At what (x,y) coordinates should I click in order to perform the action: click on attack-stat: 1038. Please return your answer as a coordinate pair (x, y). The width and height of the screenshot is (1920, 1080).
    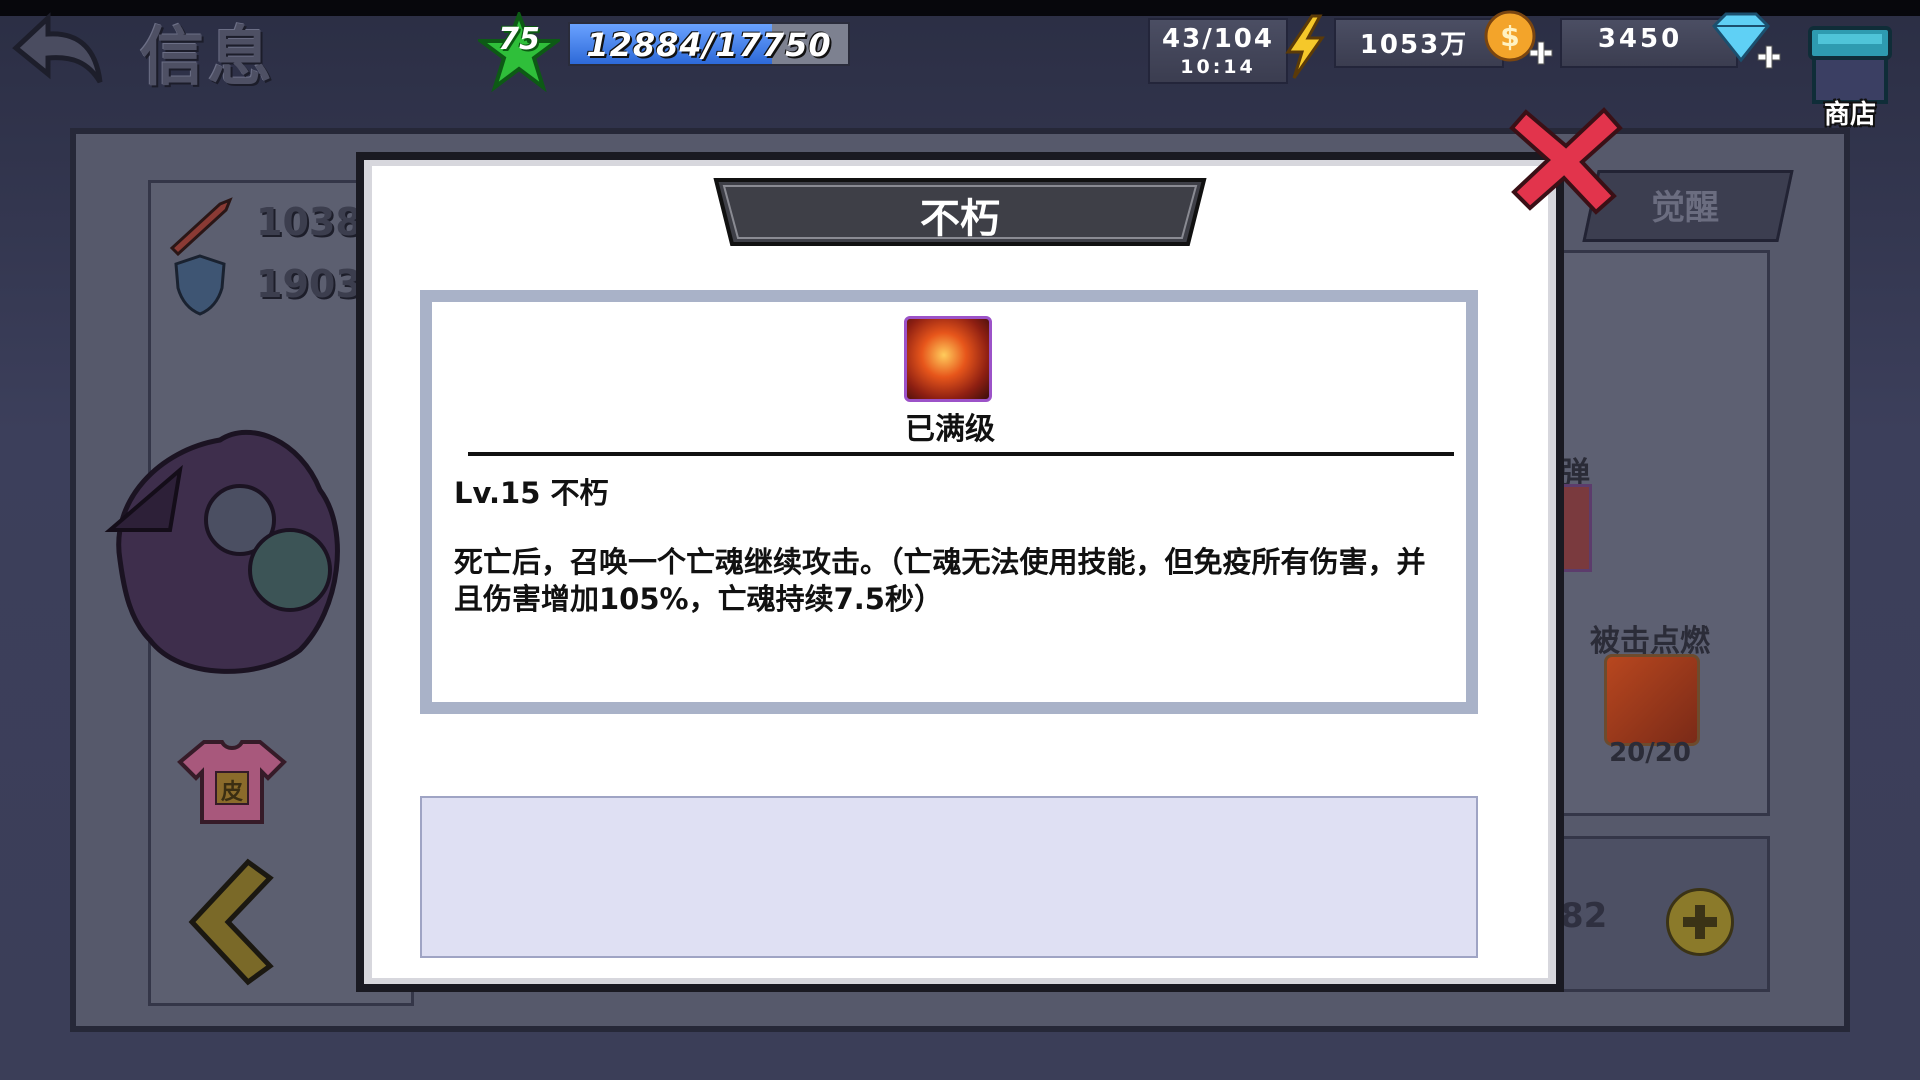
    Looking at the image, I should click on (309, 222).